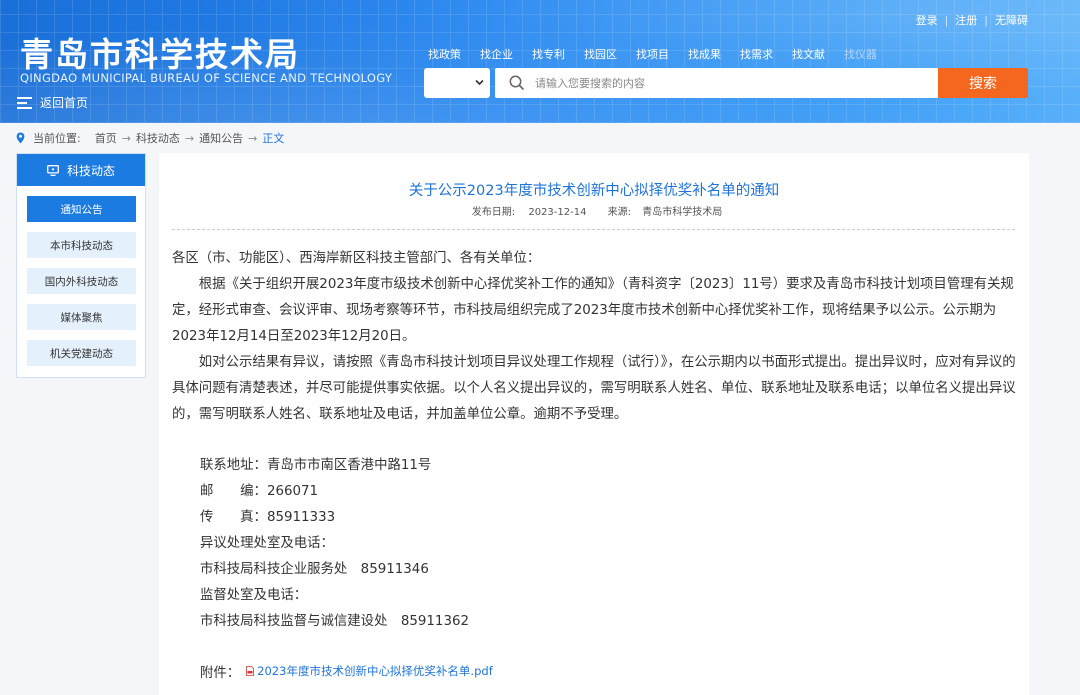 This screenshot has width=1080, height=695. I want to click on sidebar-title: 科技动态, so click(90, 170).